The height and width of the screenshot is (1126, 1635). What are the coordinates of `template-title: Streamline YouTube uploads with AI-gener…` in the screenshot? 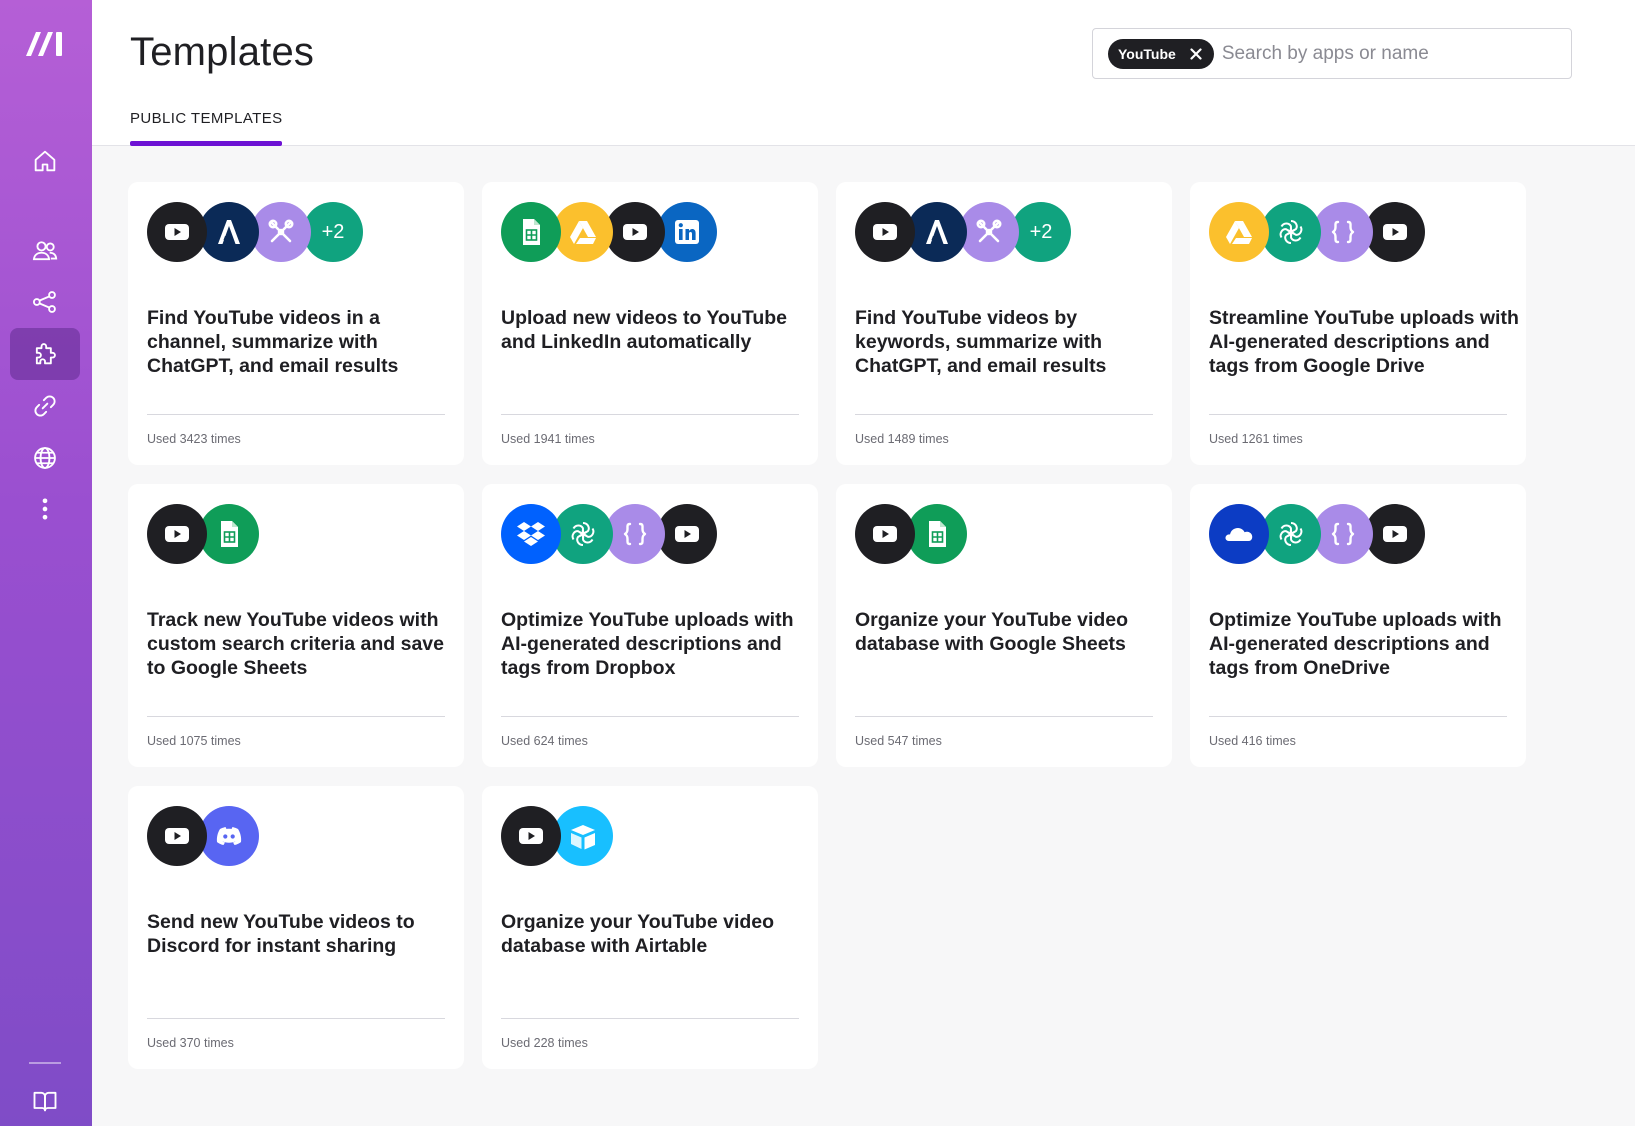 It's located at (1364, 342).